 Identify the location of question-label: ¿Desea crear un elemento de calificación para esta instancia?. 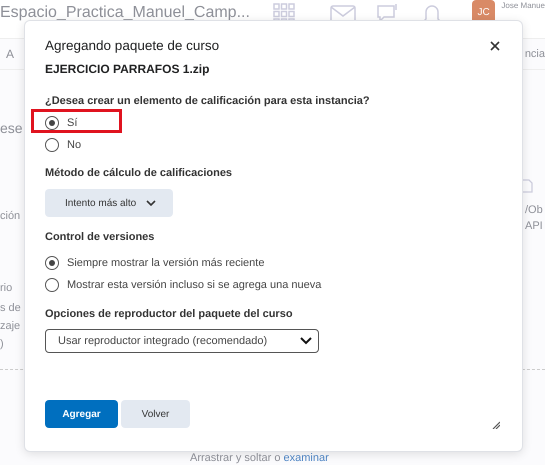
(208, 101).